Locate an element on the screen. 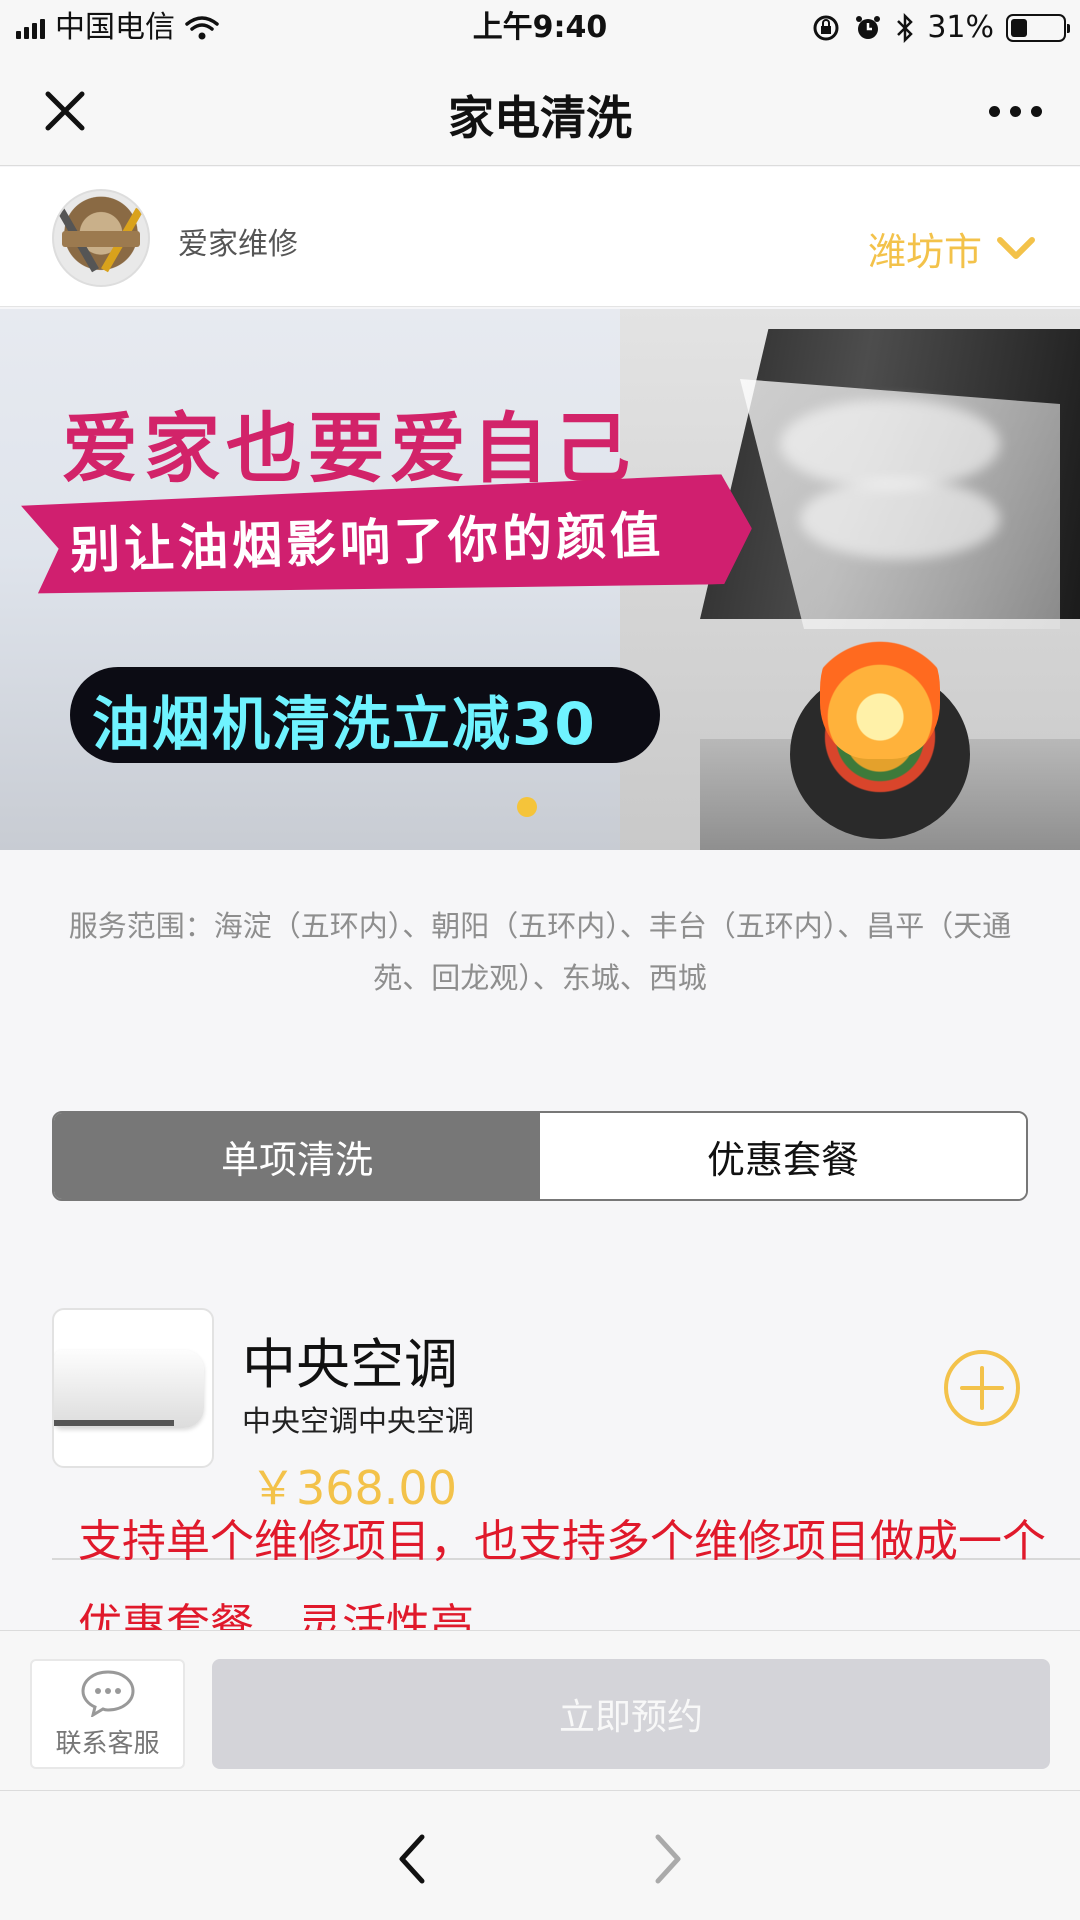 This screenshot has width=1080, height=1920. tab-package-deals: 优惠套餐 is located at coordinates (783, 1156).